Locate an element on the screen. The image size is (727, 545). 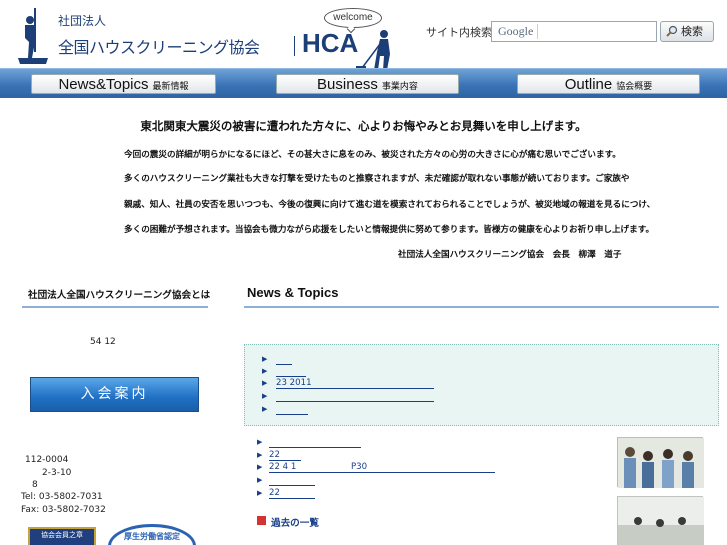
nav-news-topics: News&Topics 最新情報 is located at coordinates (123, 84).